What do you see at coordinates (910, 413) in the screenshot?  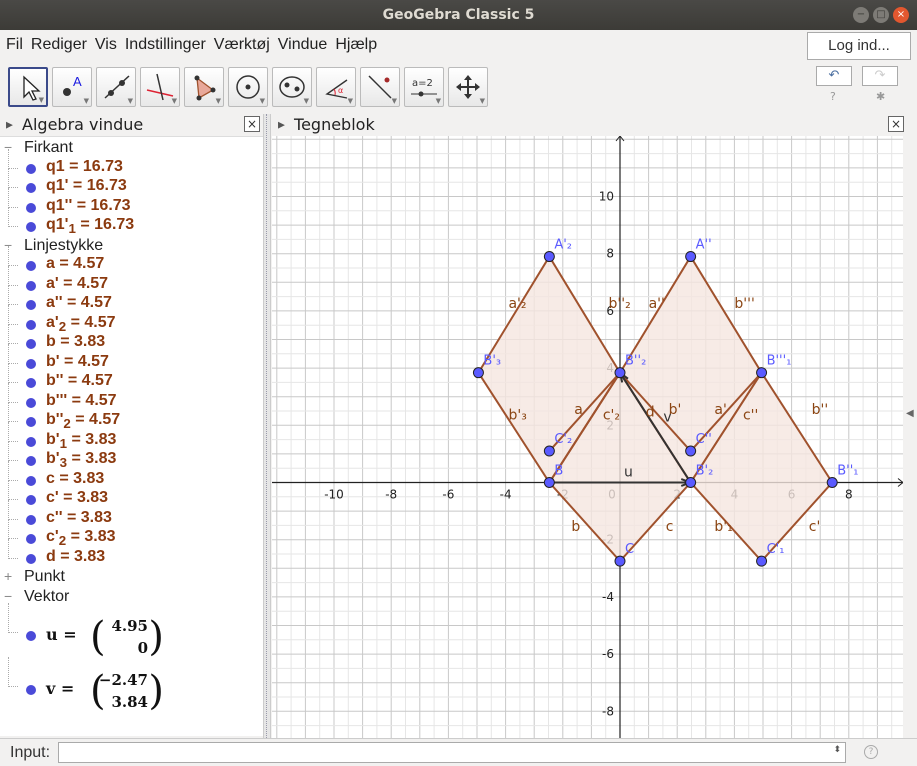 I see `expand-panel-icon: ◀` at bounding box center [910, 413].